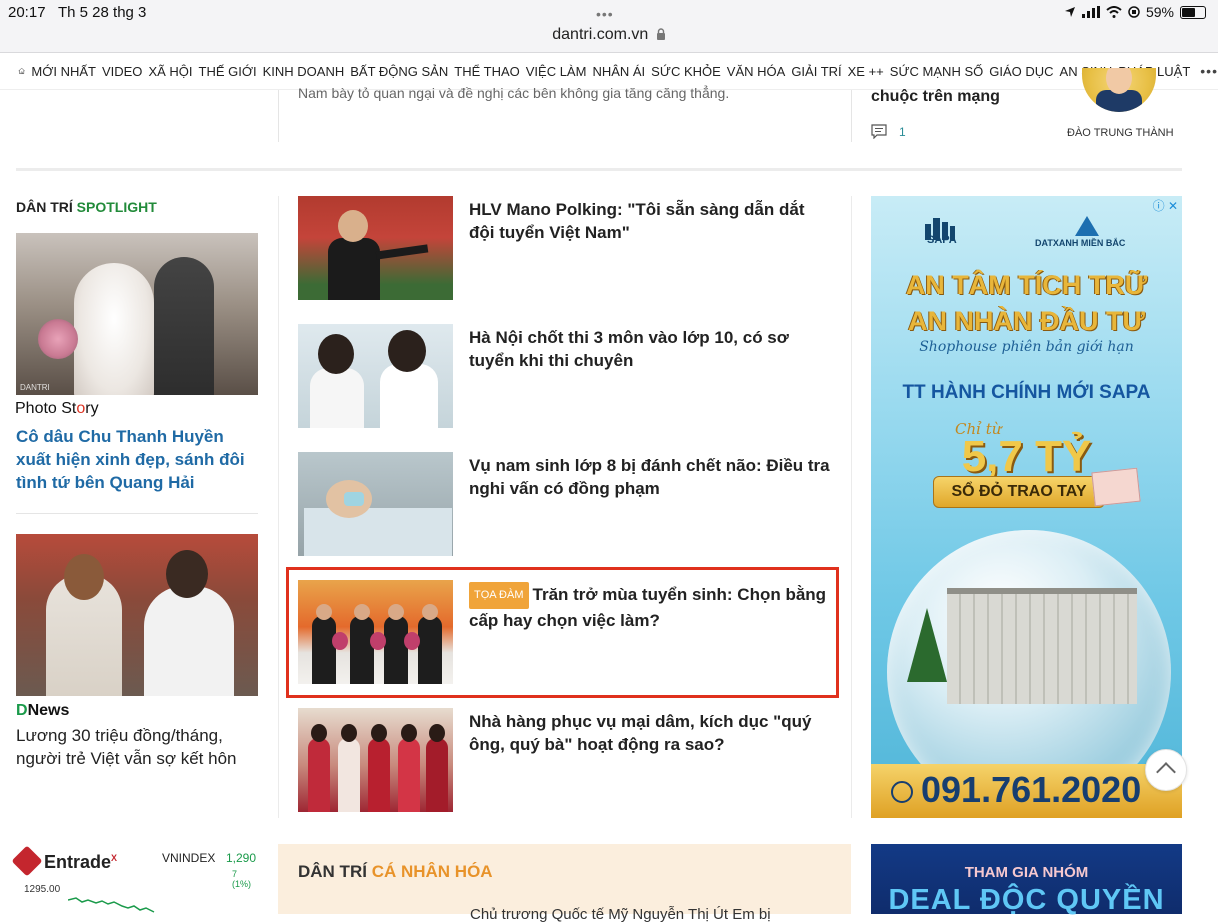  I want to click on photo-story-label: Photo Story, so click(57, 408).